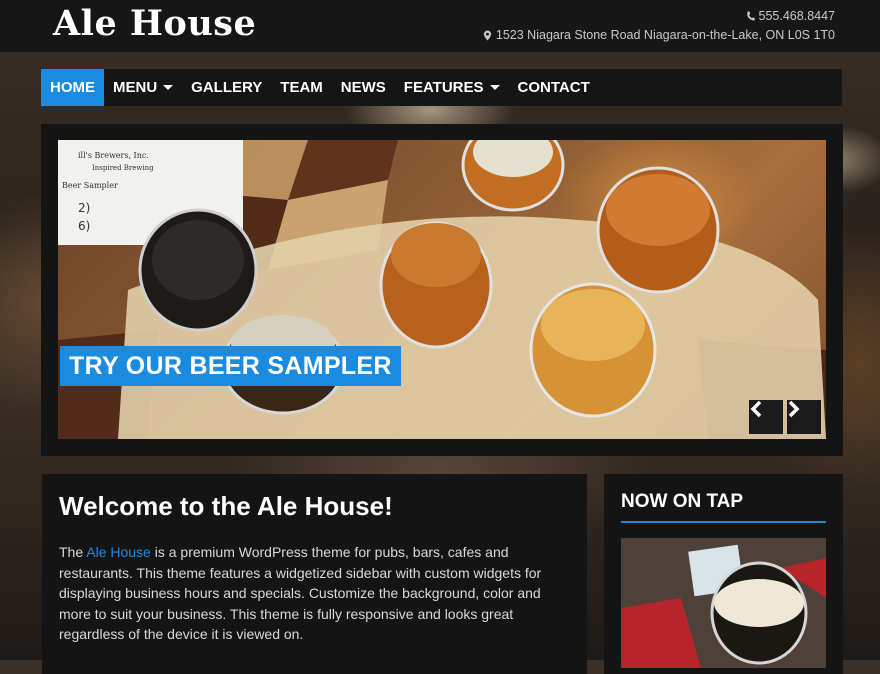 The height and width of the screenshot is (674, 880). I want to click on nav-item-menu: MENU, so click(143, 87).